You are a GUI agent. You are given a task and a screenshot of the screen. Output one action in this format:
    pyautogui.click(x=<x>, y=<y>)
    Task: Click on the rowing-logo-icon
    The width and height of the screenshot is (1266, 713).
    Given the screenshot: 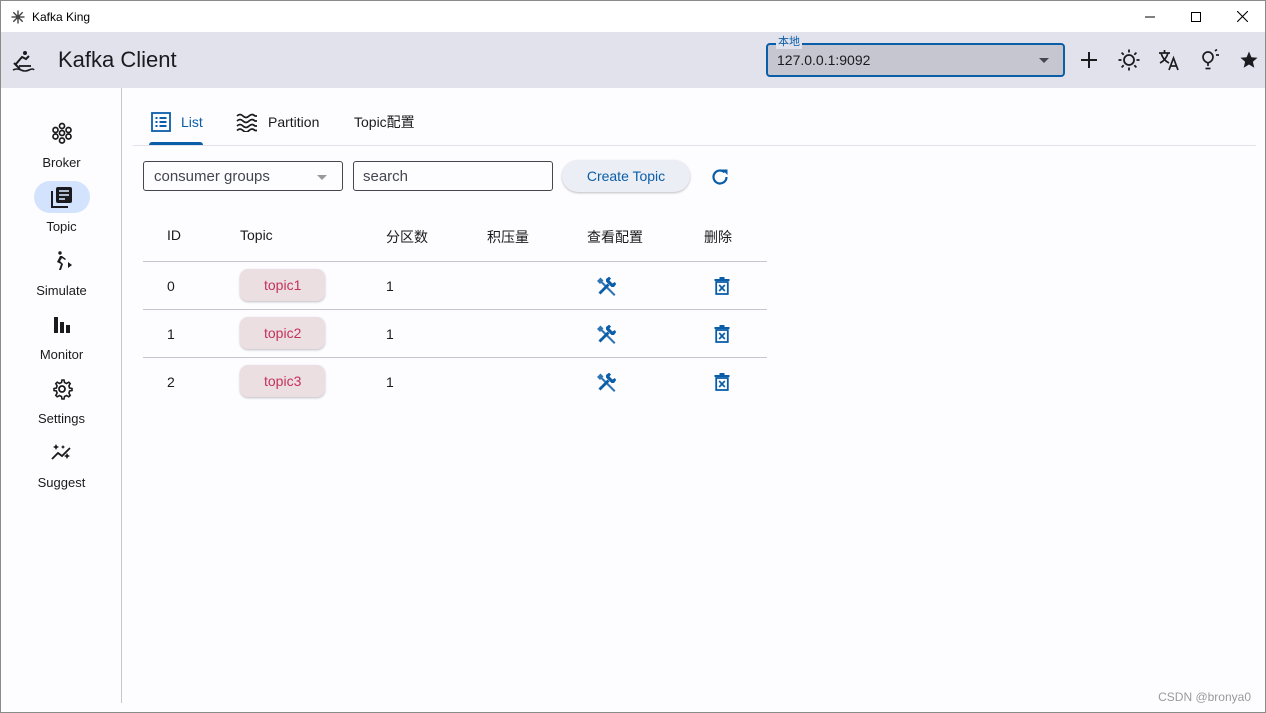 What is the action you would take?
    pyautogui.click(x=23, y=61)
    